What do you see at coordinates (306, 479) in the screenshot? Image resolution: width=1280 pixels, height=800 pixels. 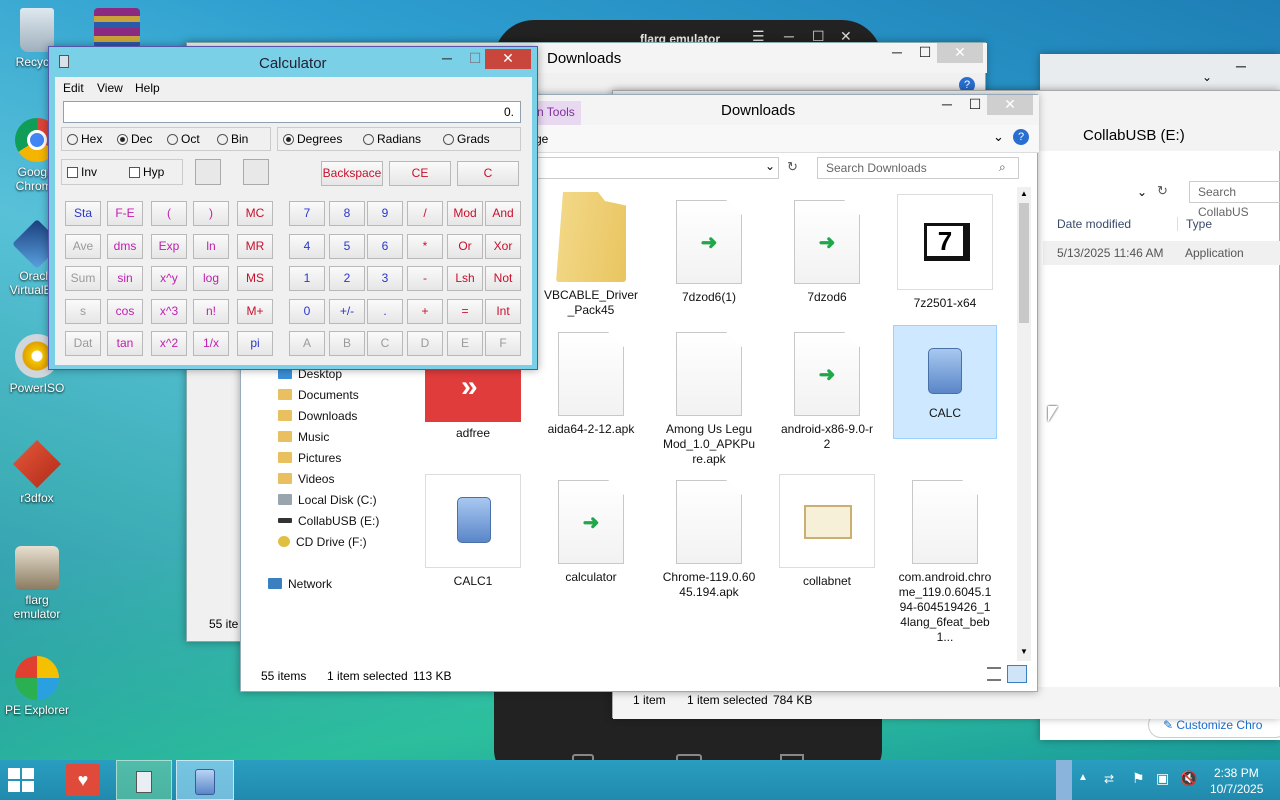 I see `nav-item: Videos` at bounding box center [306, 479].